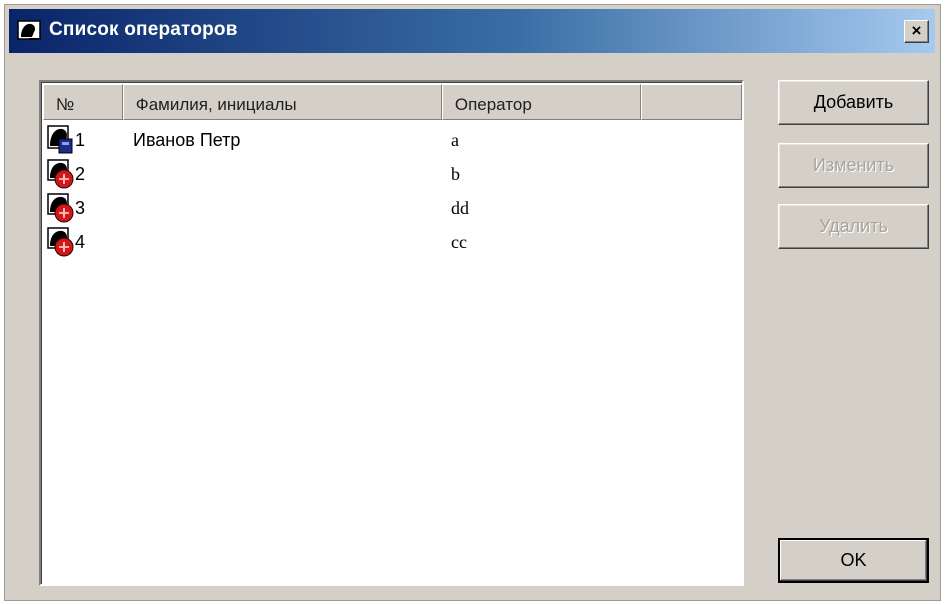  Describe the element at coordinates (61, 140) in the screenshot. I see `operator-blue-icon` at that location.